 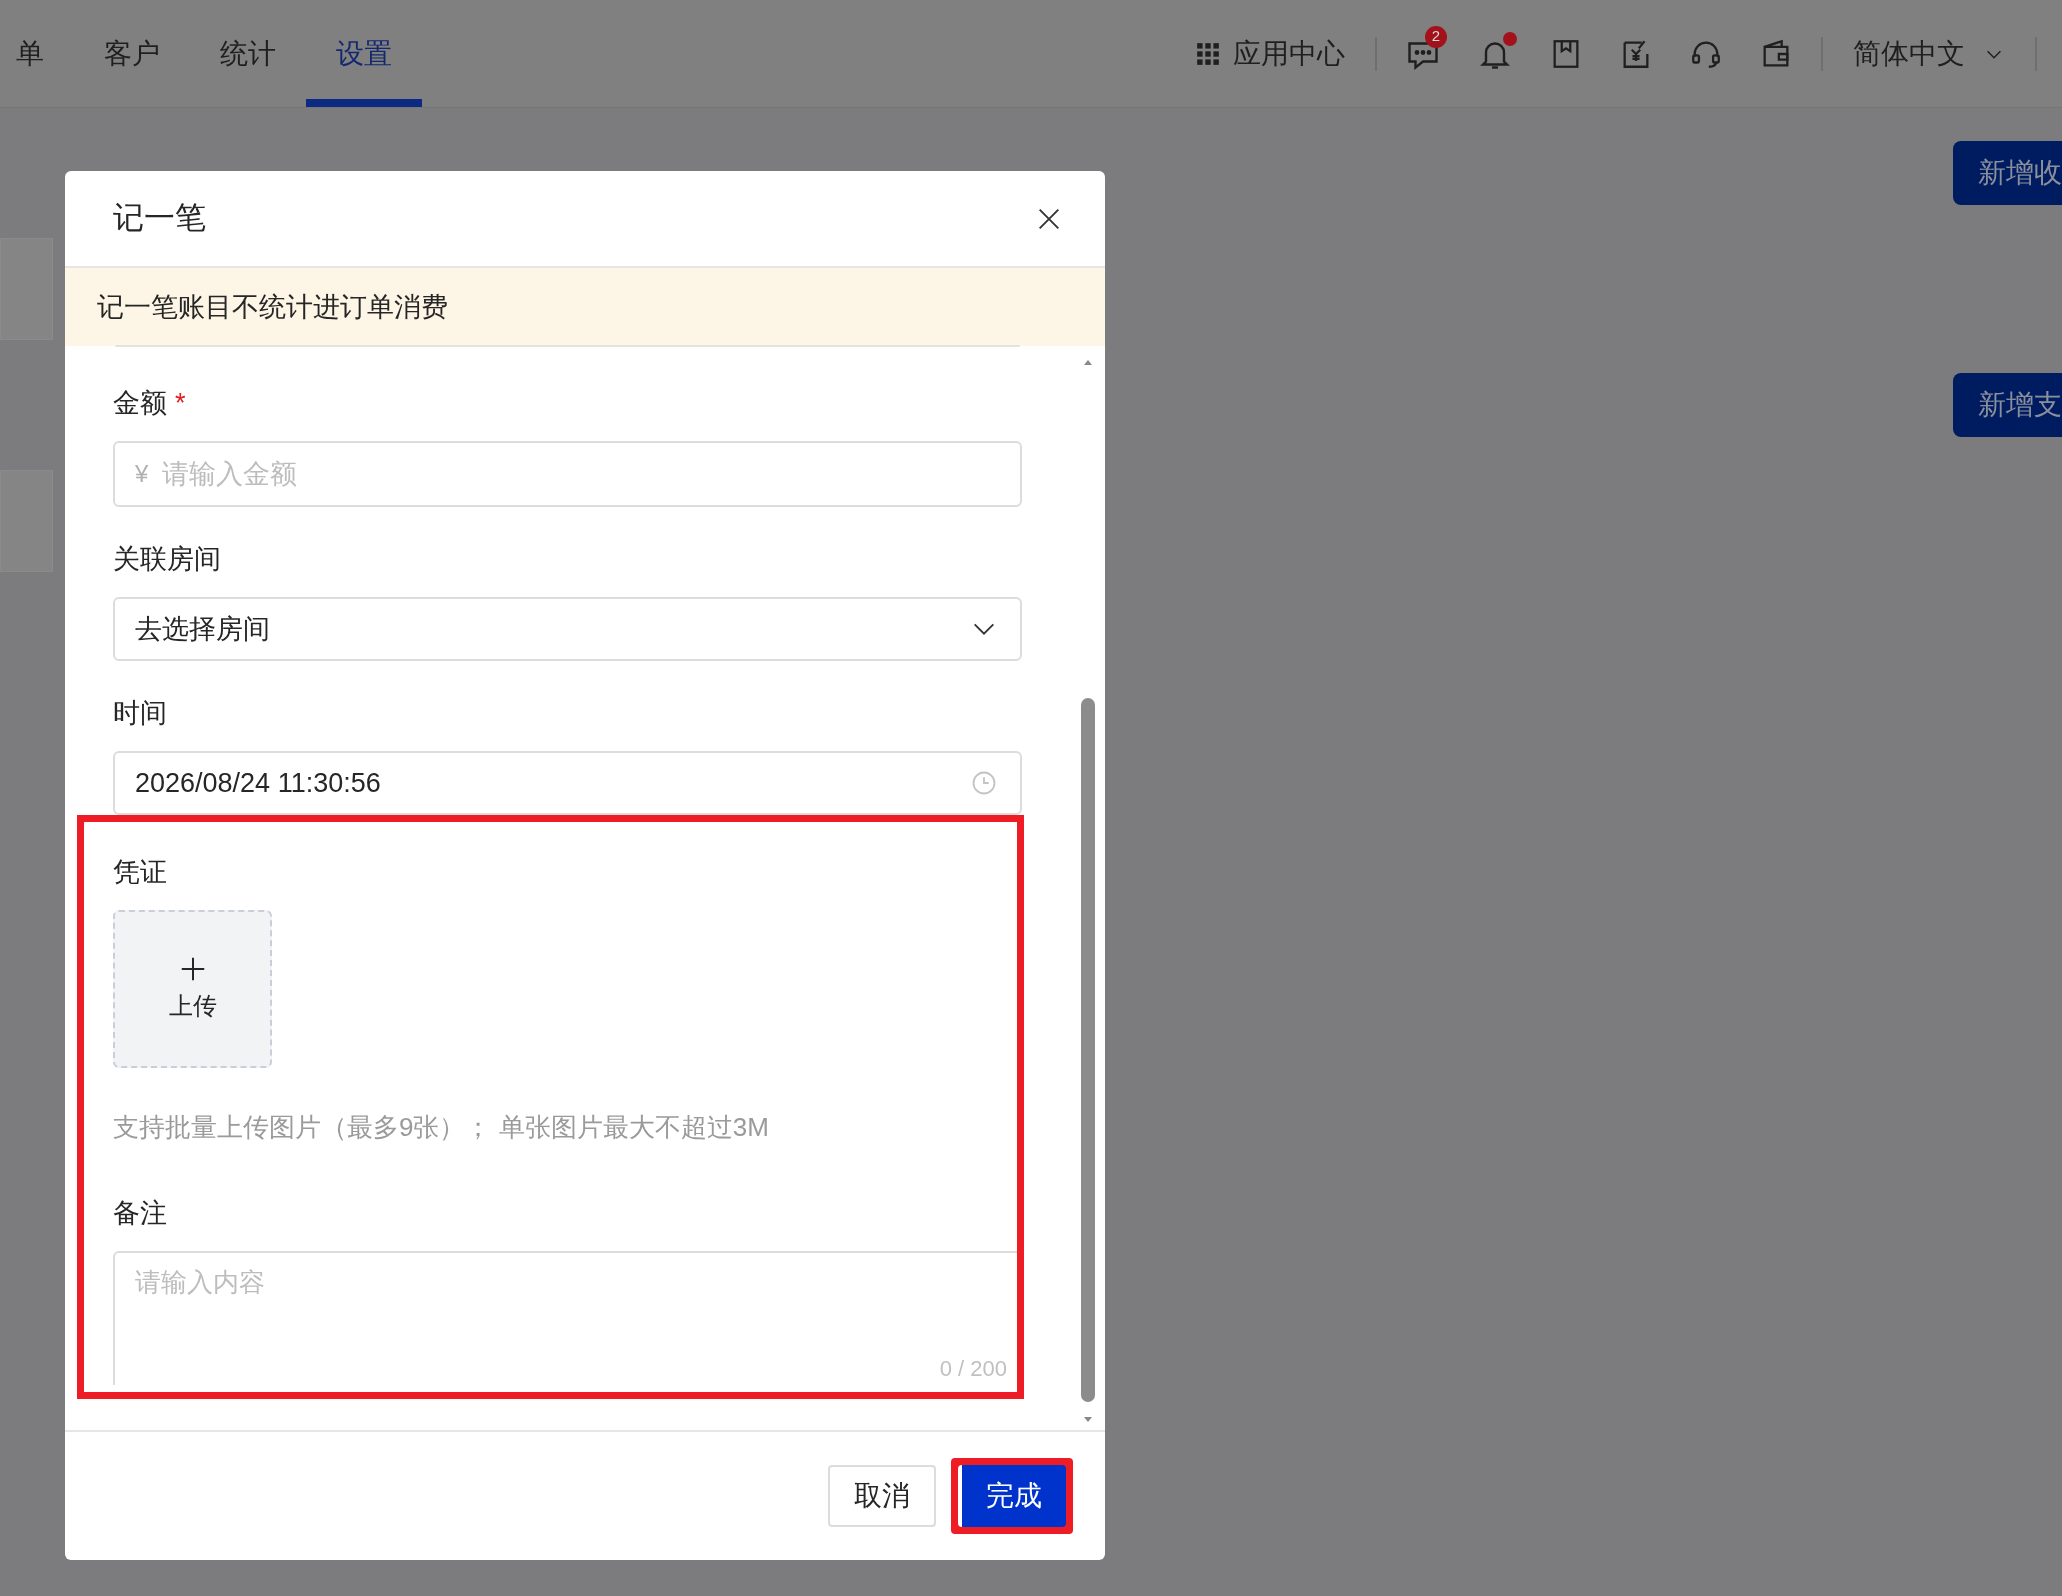 What do you see at coordinates (202, 629) in the screenshot?
I see `select-value: 去选择房间` at bounding box center [202, 629].